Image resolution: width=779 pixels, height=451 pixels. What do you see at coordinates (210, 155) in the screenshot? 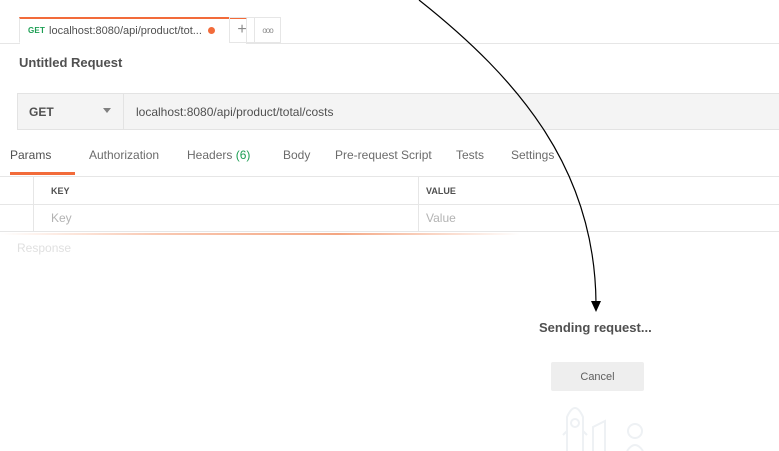
I see `tab-headers-label: Headers` at bounding box center [210, 155].